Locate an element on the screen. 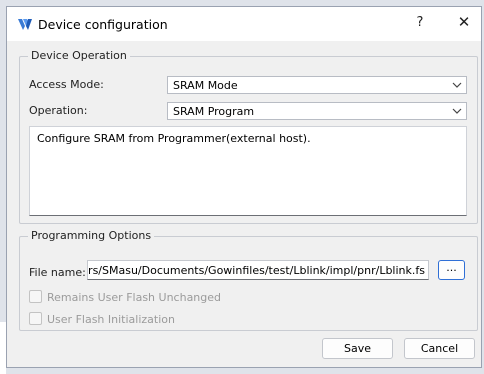 The width and height of the screenshot is (484, 374). cancel-button: Cancel is located at coordinates (439, 348).